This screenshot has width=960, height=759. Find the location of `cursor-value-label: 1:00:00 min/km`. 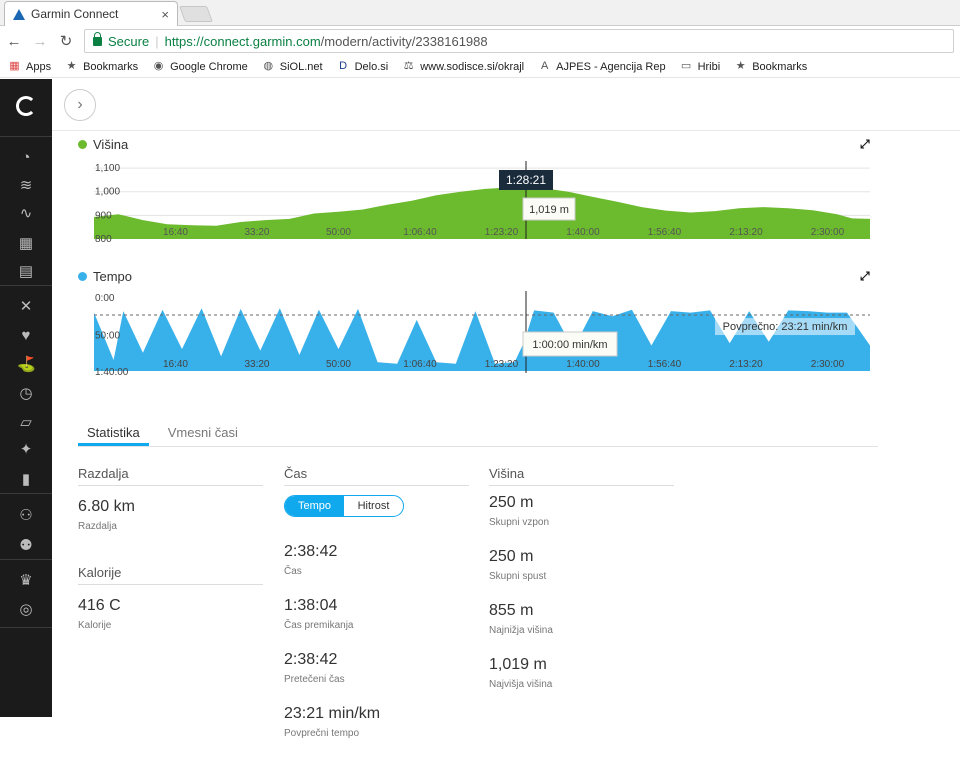

cursor-value-label: 1:00:00 min/km is located at coordinates (569, 345).